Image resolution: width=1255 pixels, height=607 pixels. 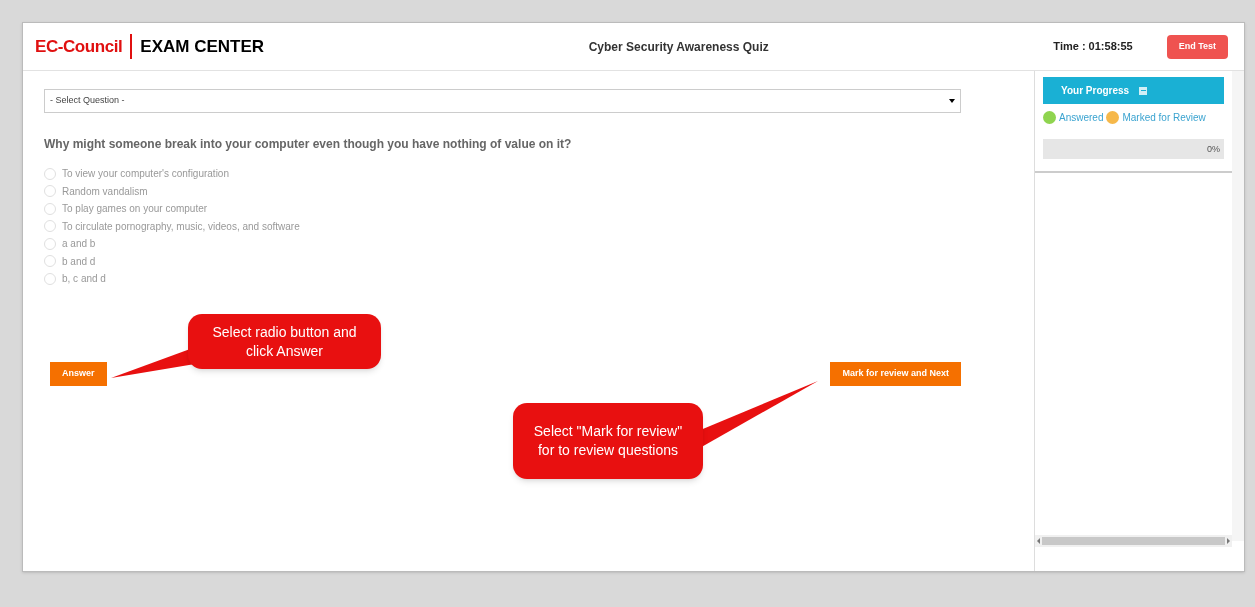 I want to click on end-test-button: End Test, so click(x=1197, y=46).